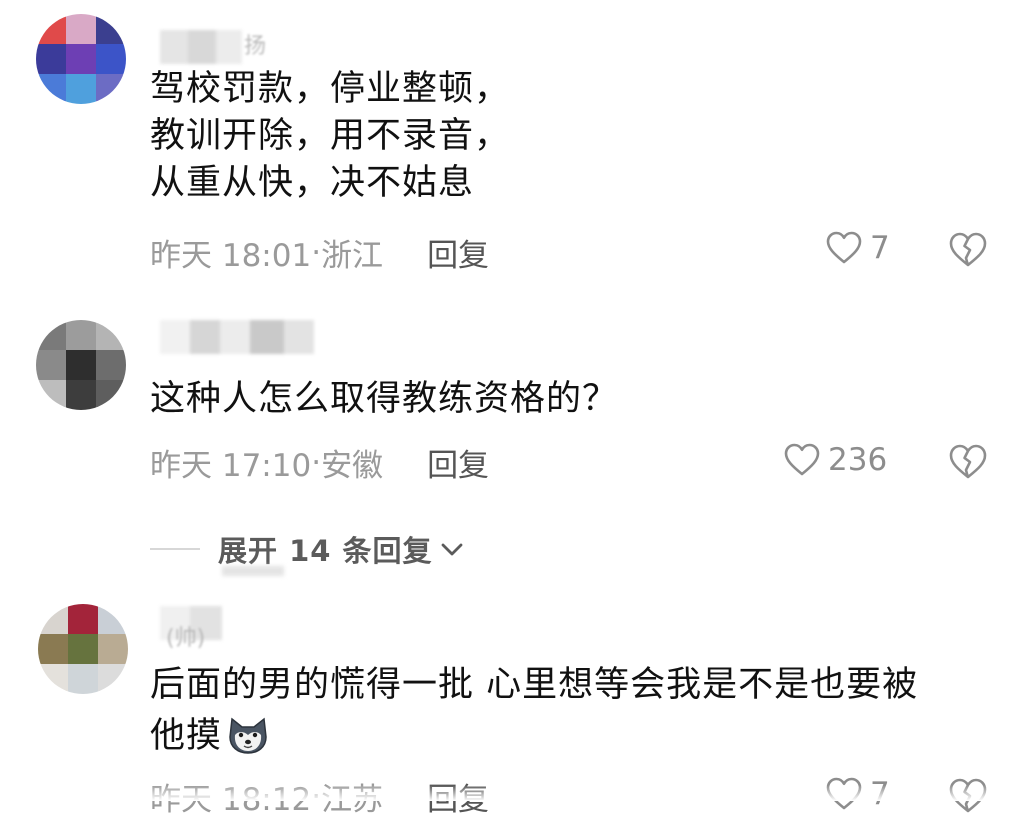  Describe the element at coordinates (255, 46) in the screenshot. I see `username-tail: 扬` at that location.